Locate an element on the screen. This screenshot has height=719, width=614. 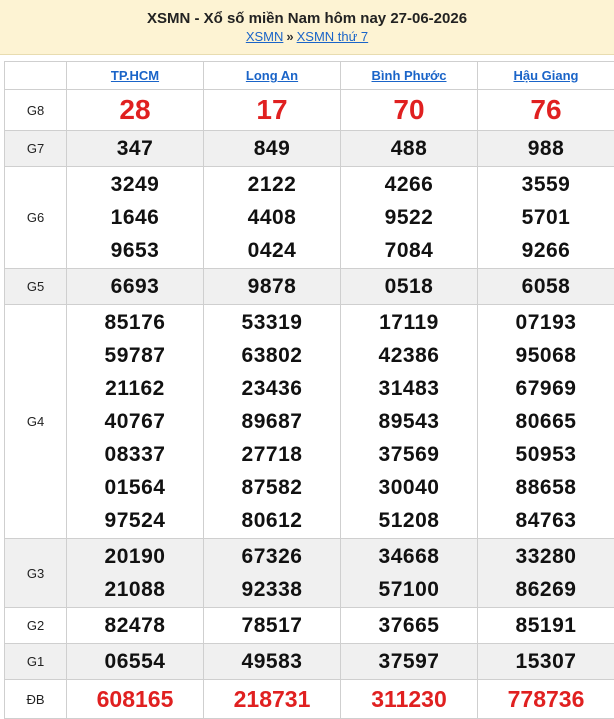
prize-label: G1 is located at coordinates (36, 662).